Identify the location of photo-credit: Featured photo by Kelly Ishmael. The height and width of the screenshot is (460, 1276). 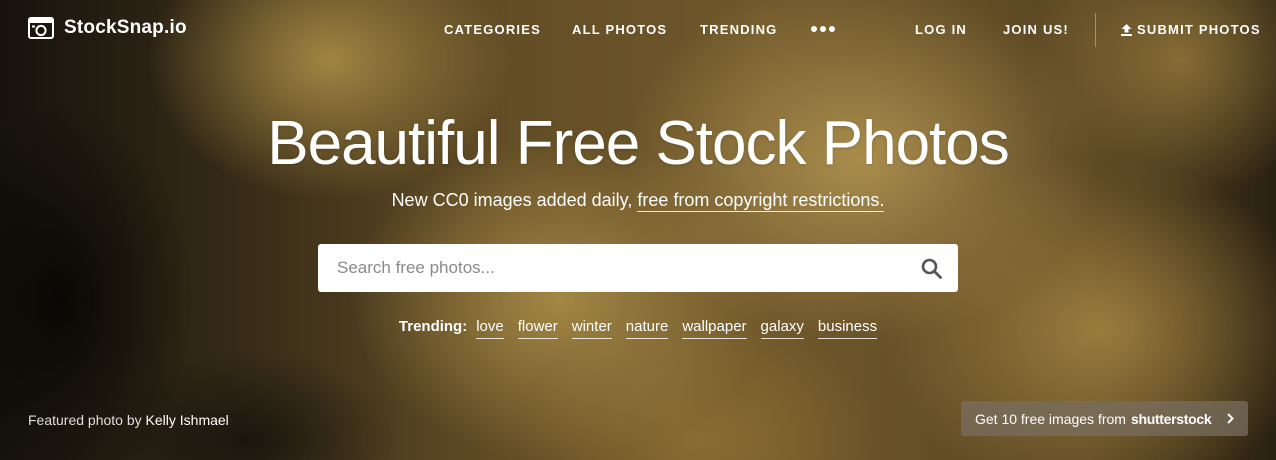
(128, 420).